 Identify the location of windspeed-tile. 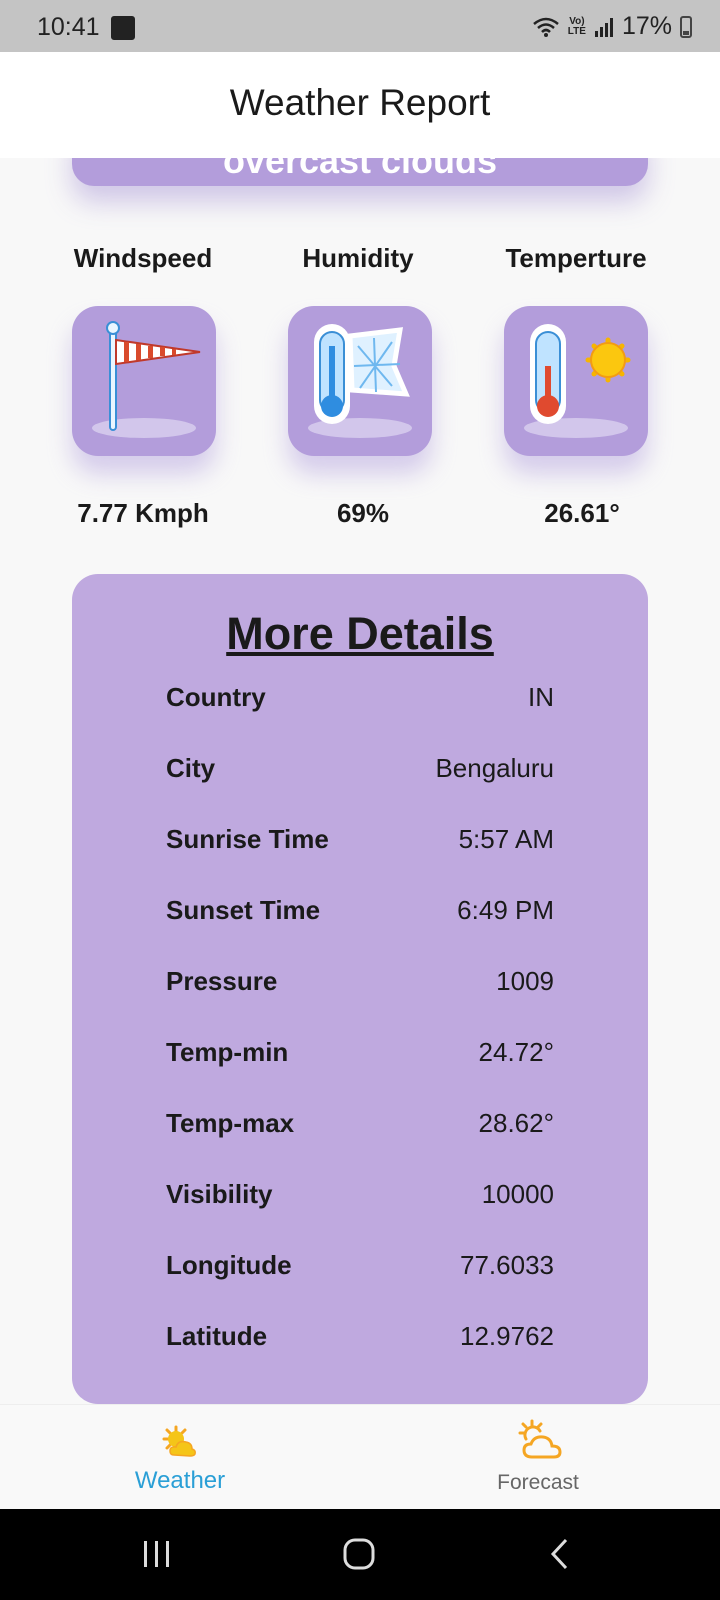
(144, 381).